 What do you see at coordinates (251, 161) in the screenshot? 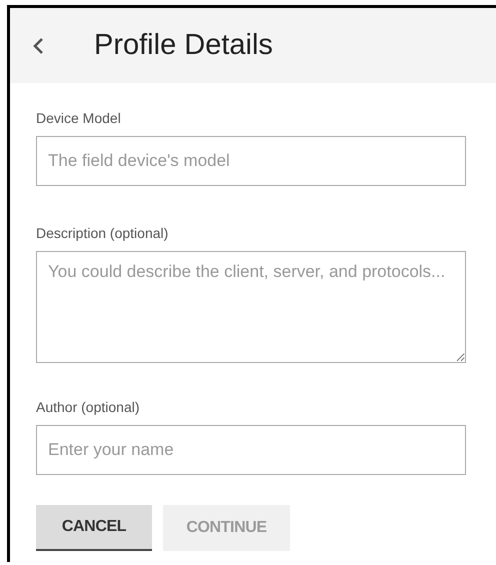
I see `input-field: The field device's model` at bounding box center [251, 161].